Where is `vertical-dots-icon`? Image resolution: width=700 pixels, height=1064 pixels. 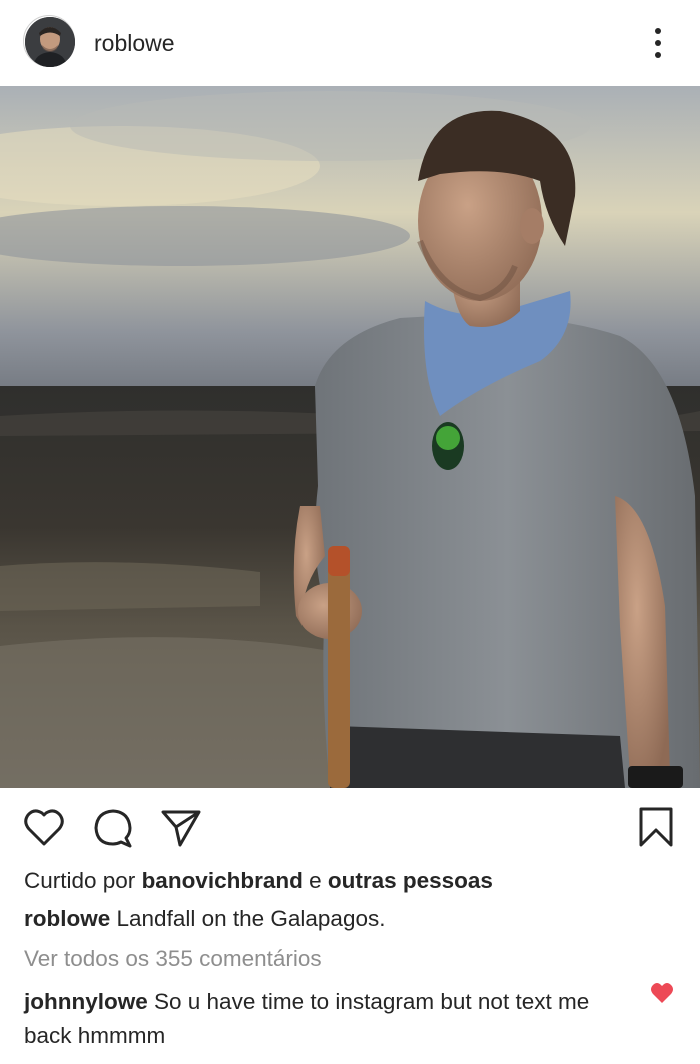 vertical-dots-icon is located at coordinates (658, 43).